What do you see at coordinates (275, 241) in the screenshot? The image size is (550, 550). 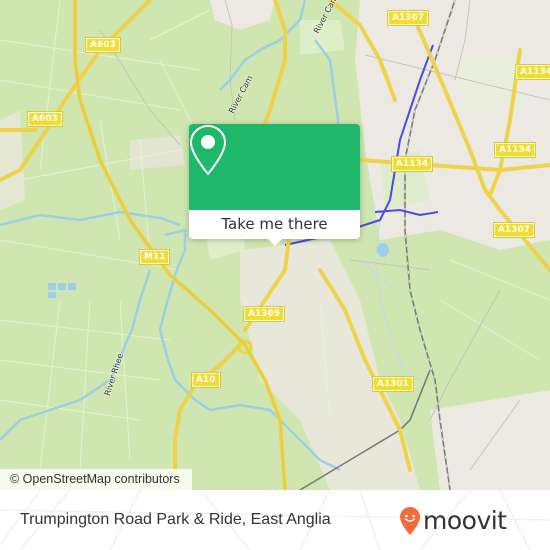 I see `popup-tail` at bounding box center [275, 241].